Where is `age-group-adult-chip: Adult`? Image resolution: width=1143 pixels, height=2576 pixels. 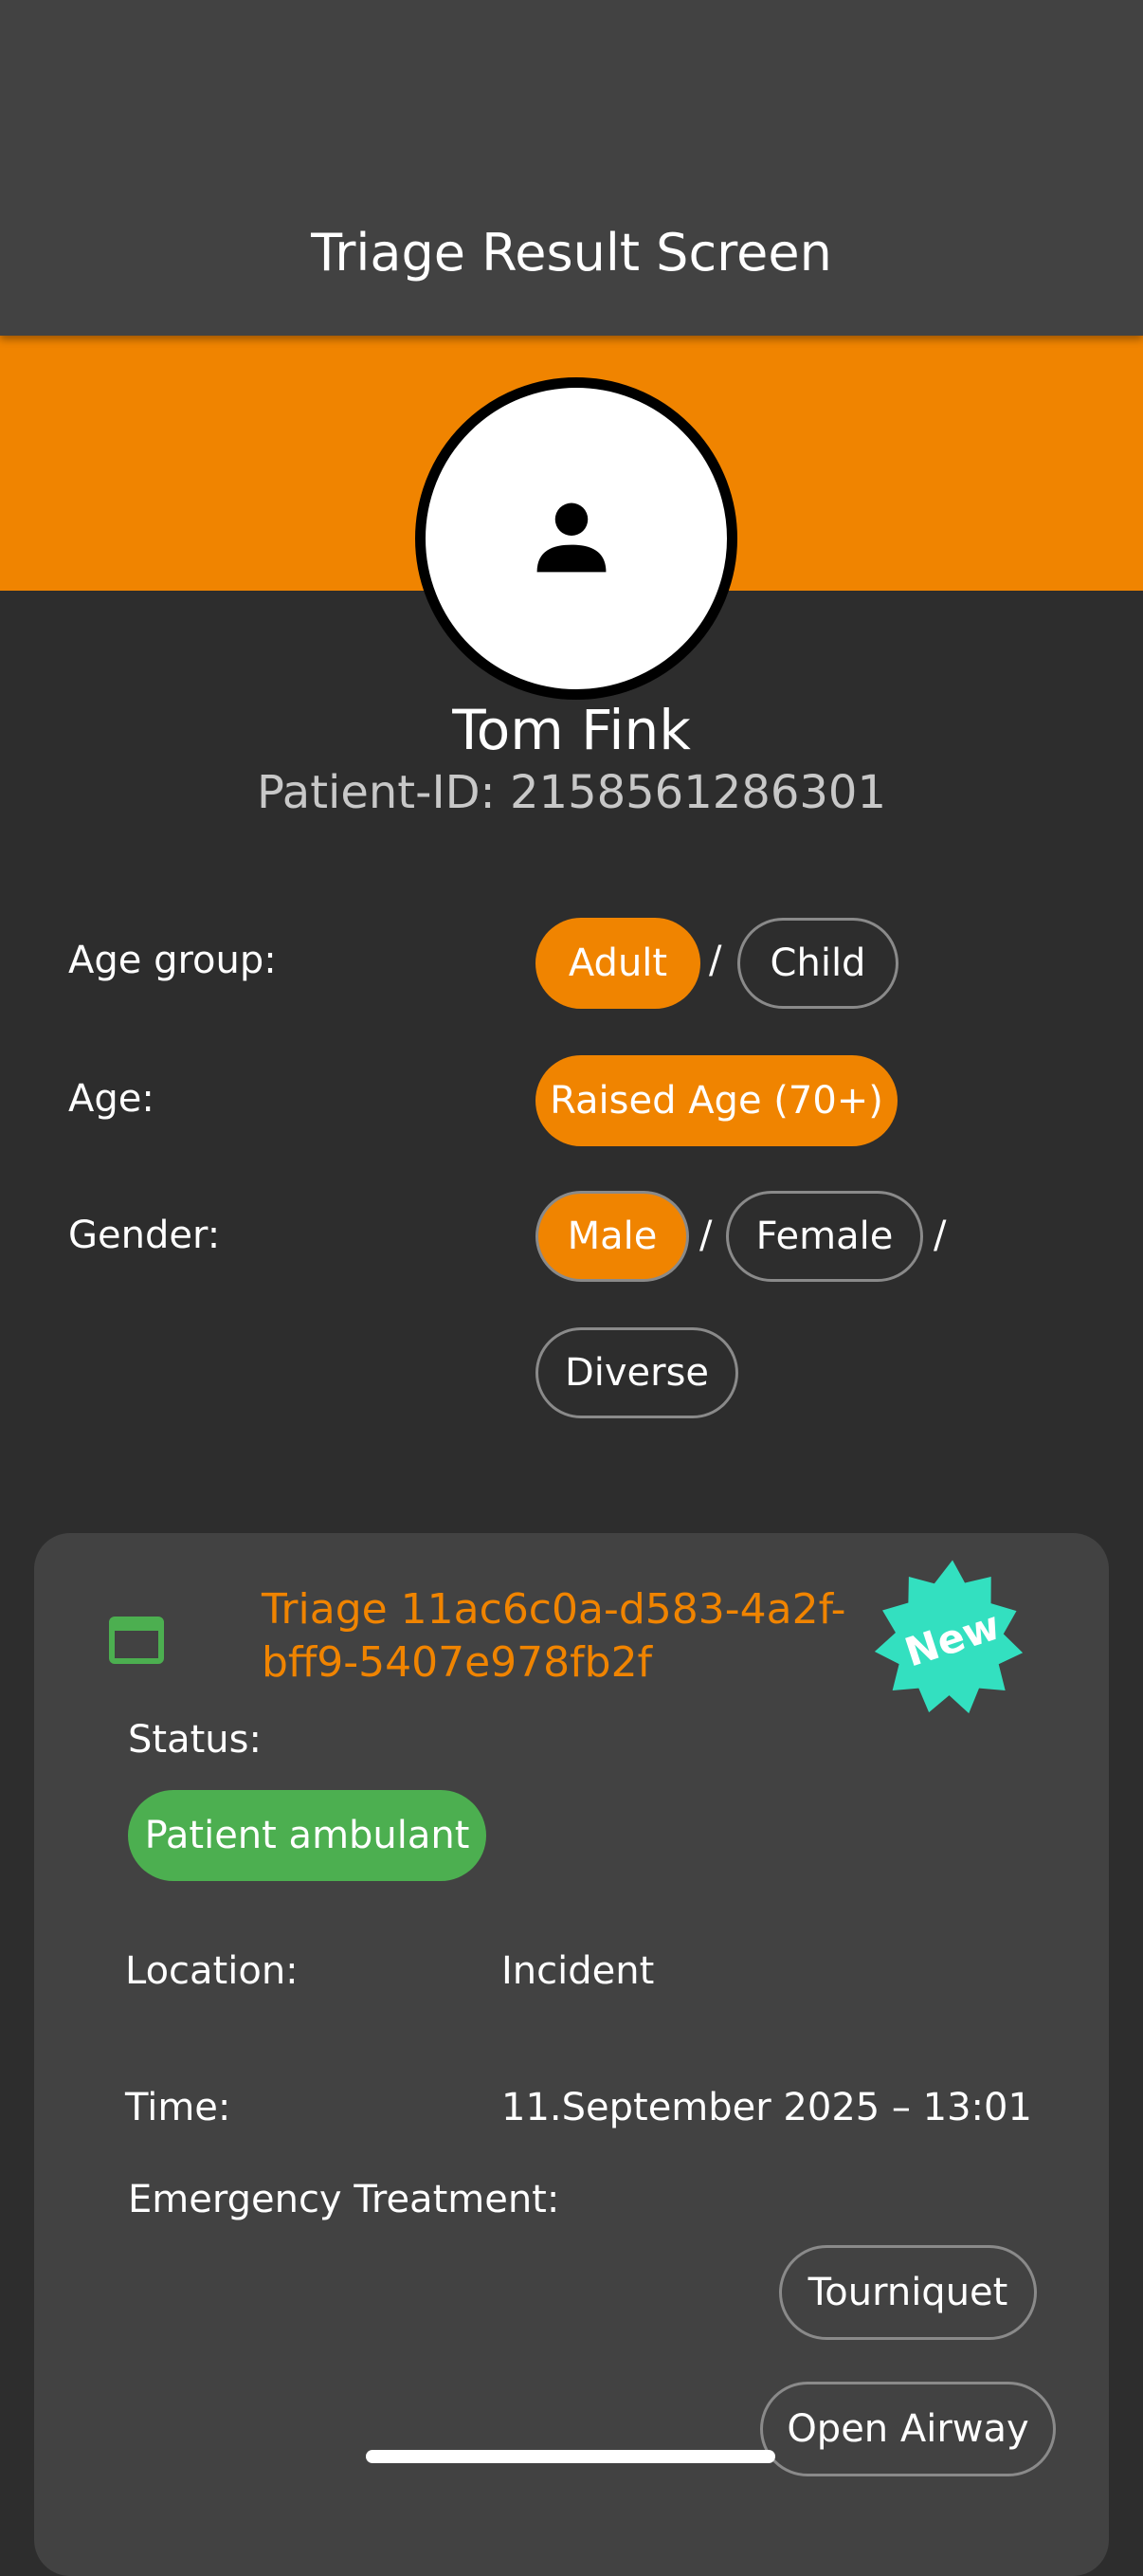 age-group-adult-chip: Adult is located at coordinates (617, 963).